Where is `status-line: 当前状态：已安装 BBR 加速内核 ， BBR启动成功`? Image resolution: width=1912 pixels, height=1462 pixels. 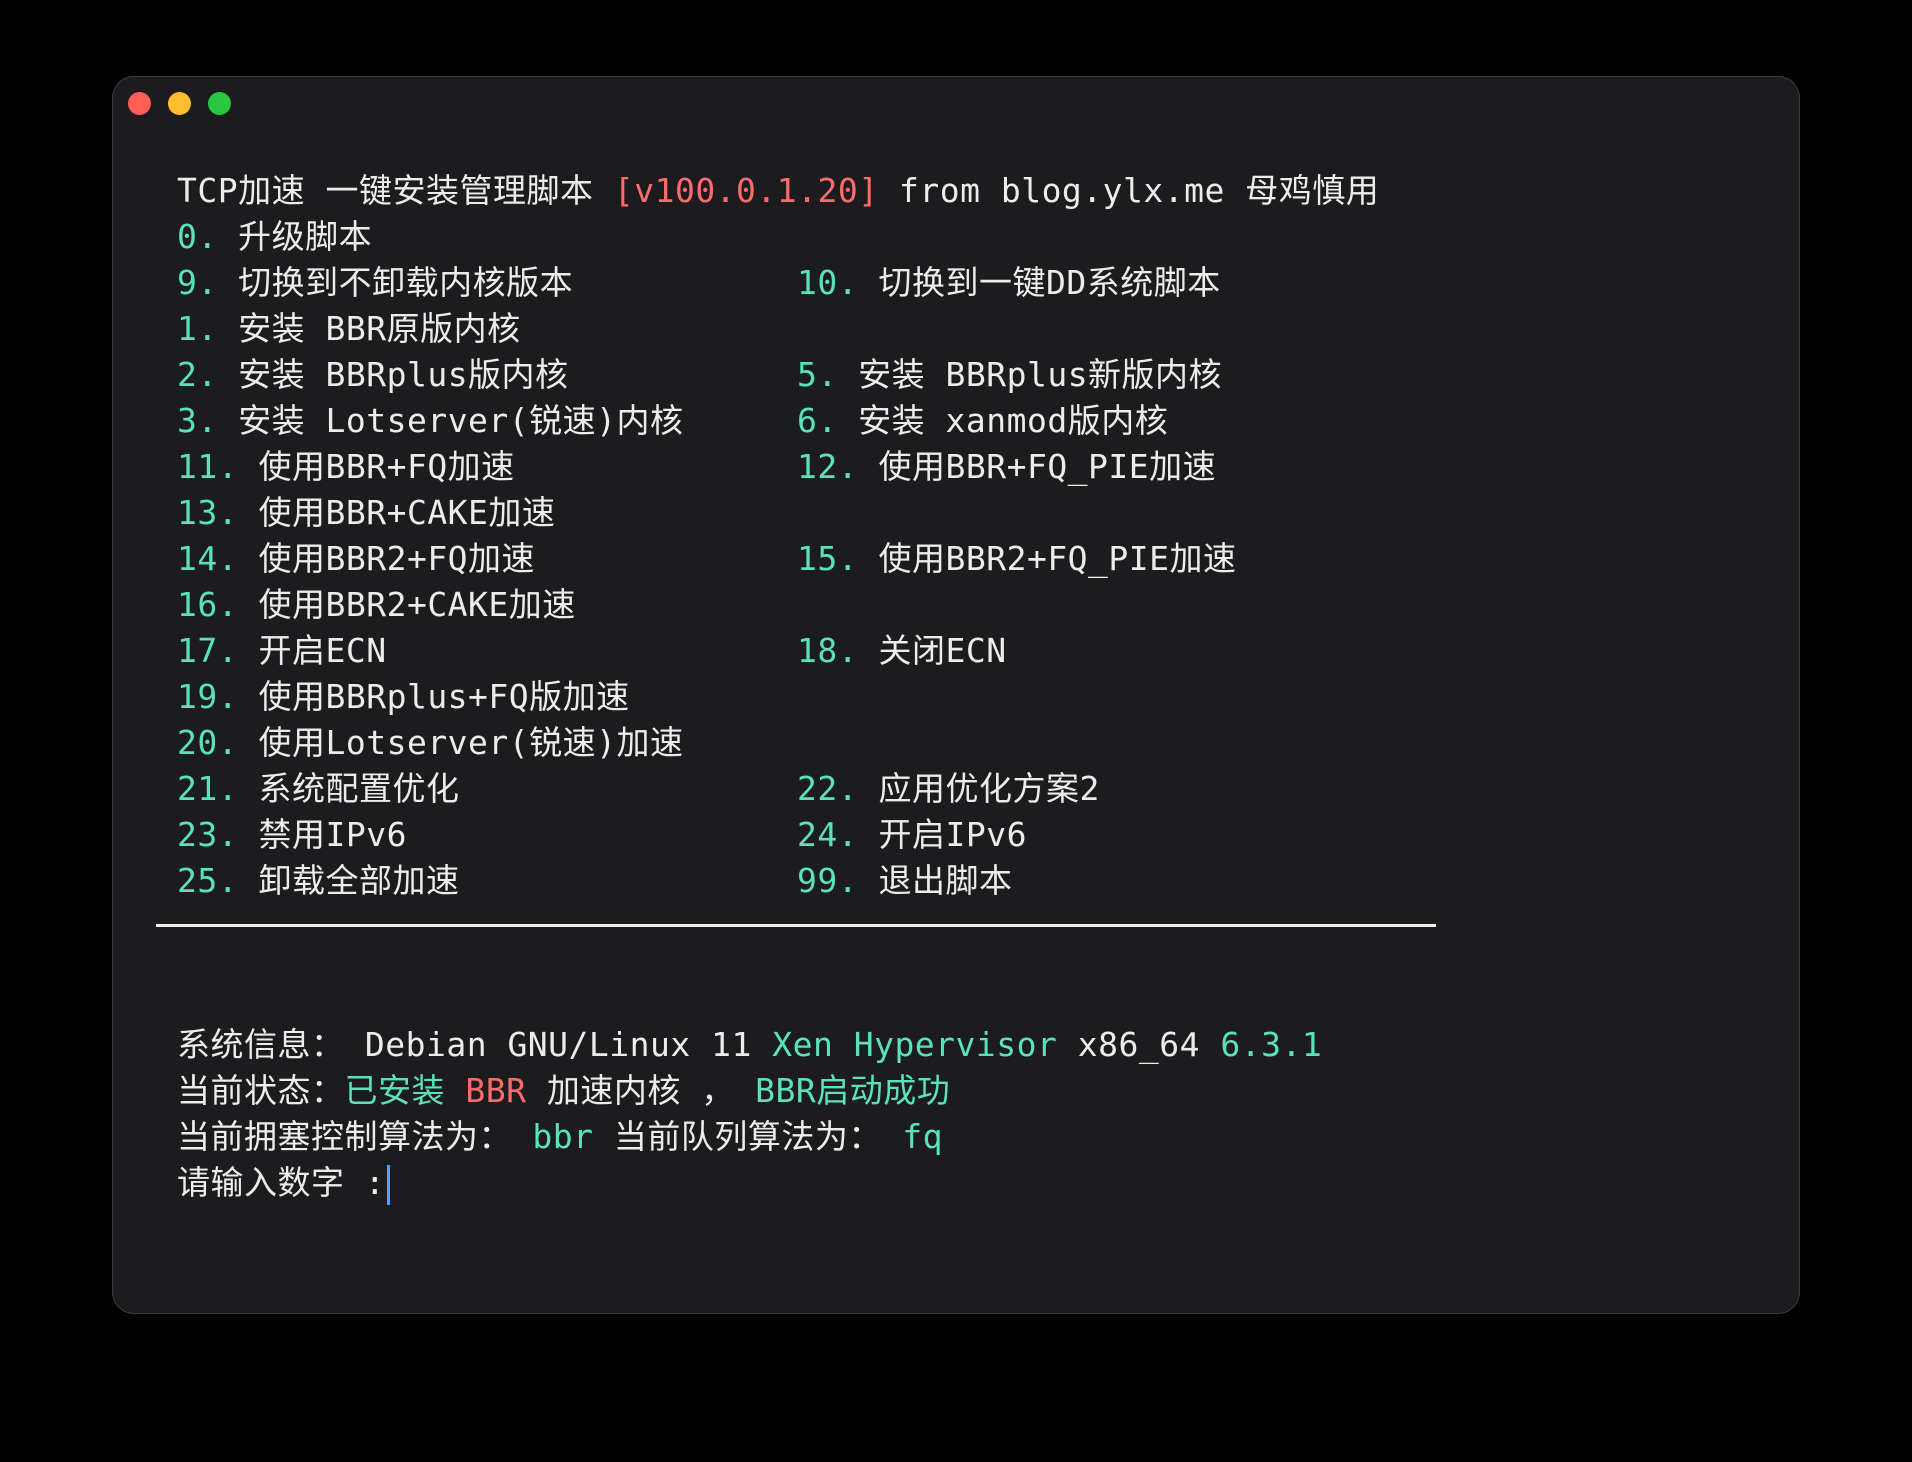
status-line: 当前状态：已安装 BBR 加速内核 ， BBR启动成功 is located at coordinates (749, 1091).